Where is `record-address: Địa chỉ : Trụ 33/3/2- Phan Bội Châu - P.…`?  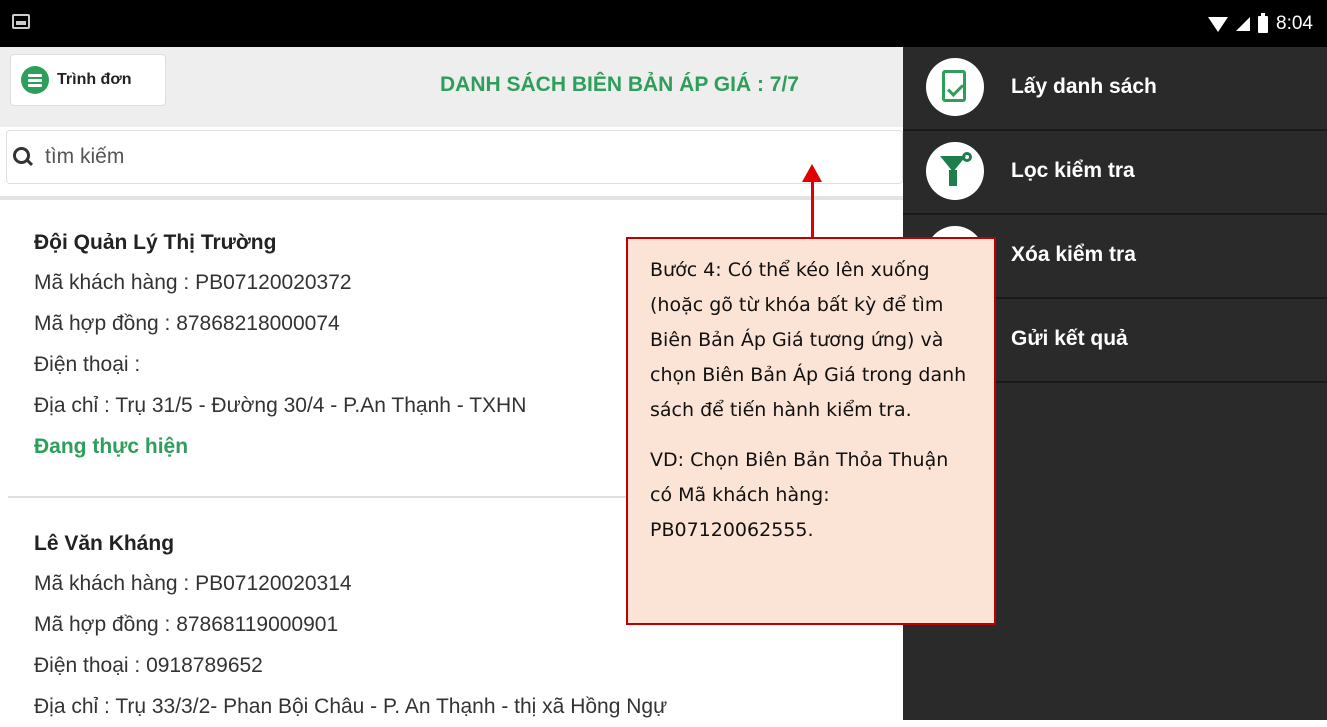
record-address: Địa chỉ : Trụ 33/3/2- Phan Bội Châu - P.… is located at coordinates (351, 706).